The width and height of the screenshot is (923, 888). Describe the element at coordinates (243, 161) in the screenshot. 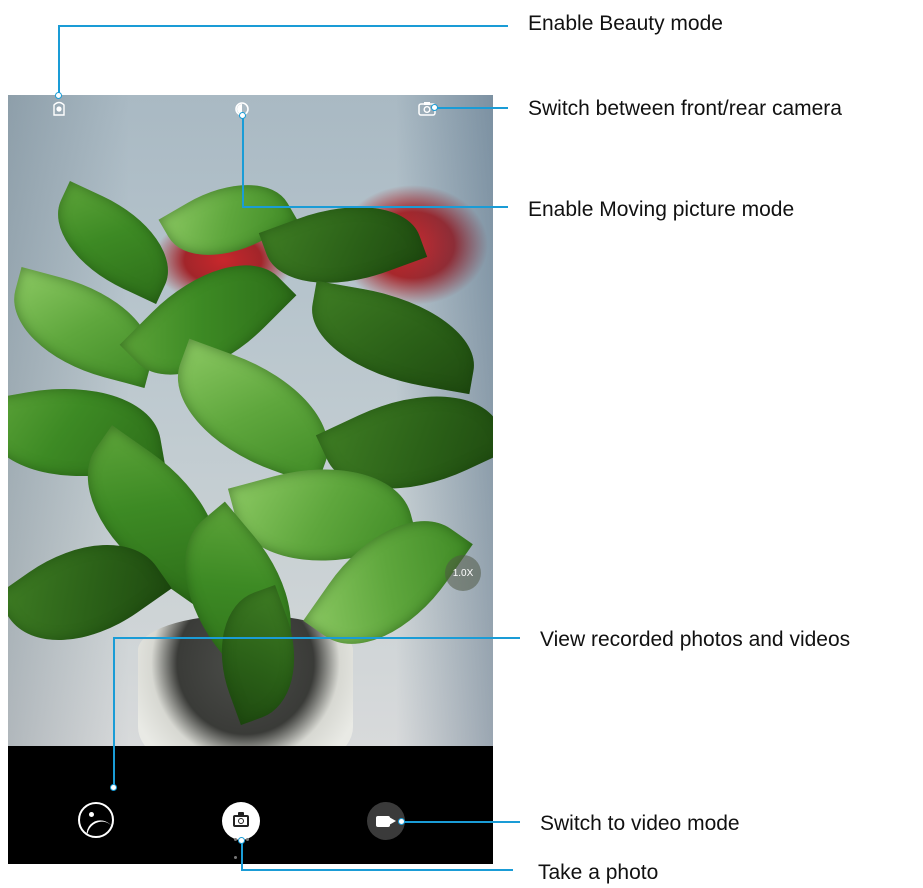

I see `callout-line-moving-picture` at that location.